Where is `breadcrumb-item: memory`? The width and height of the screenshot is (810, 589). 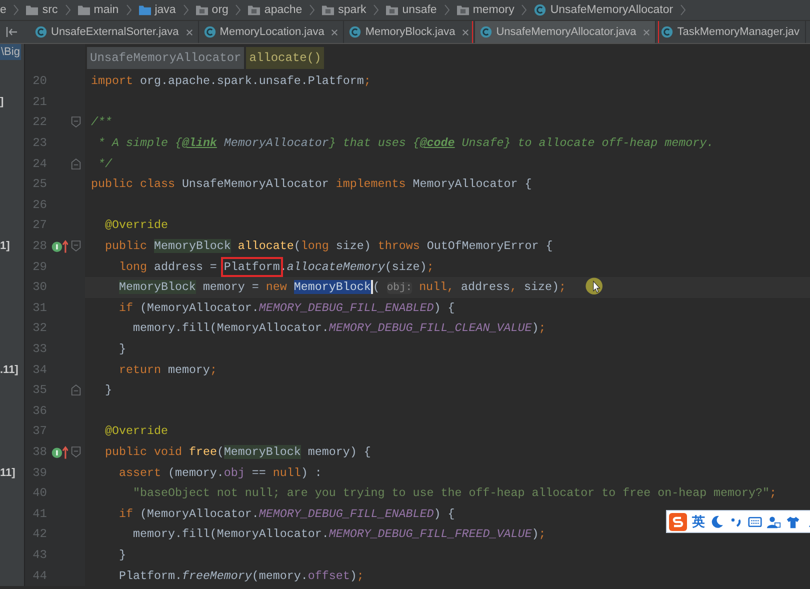
breadcrumb-item: memory is located at coordinates (493, 10).